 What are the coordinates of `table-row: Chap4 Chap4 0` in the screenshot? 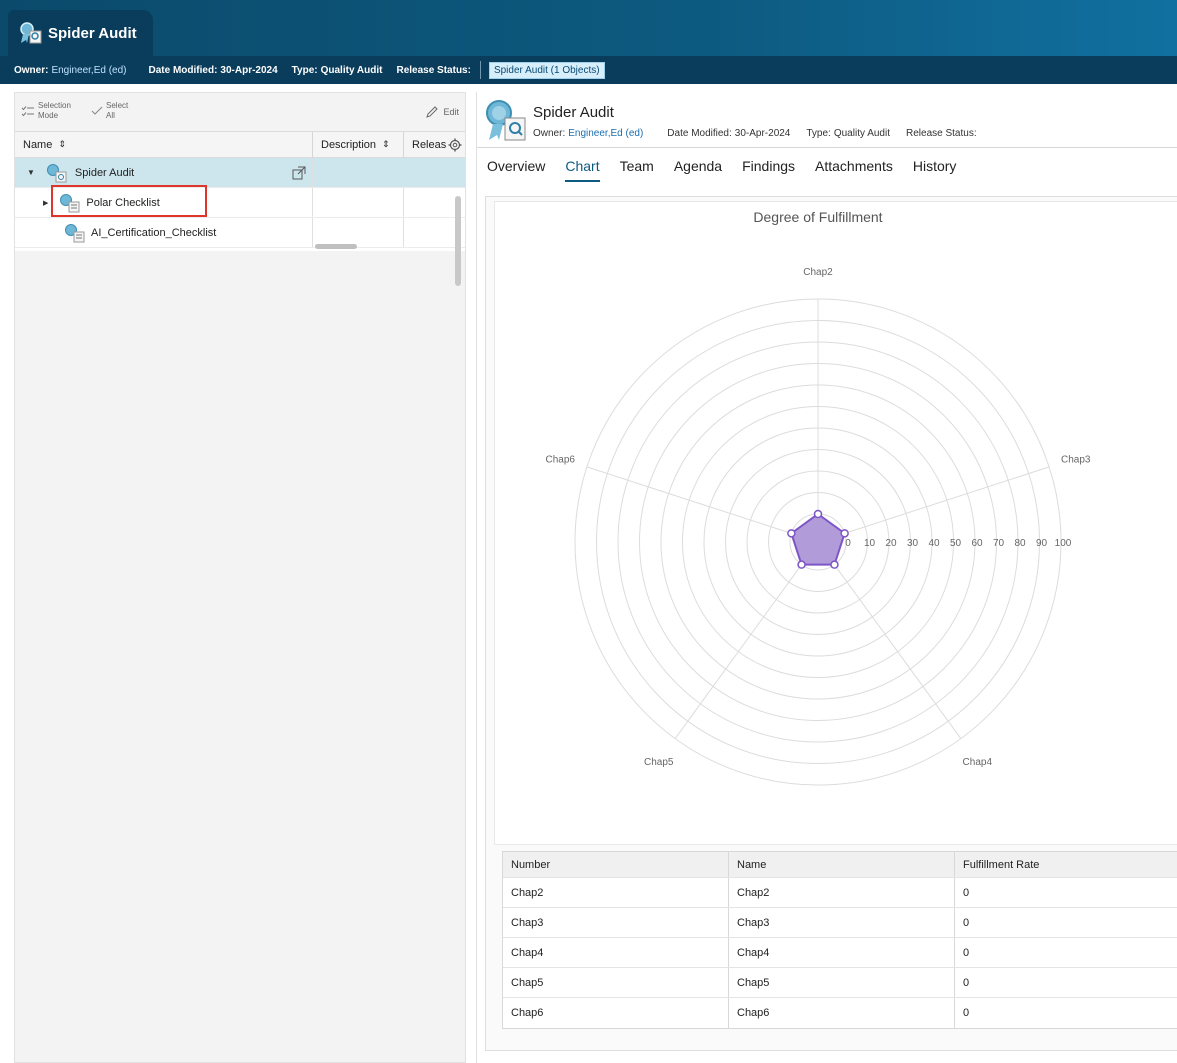 It's located at (840, 953).